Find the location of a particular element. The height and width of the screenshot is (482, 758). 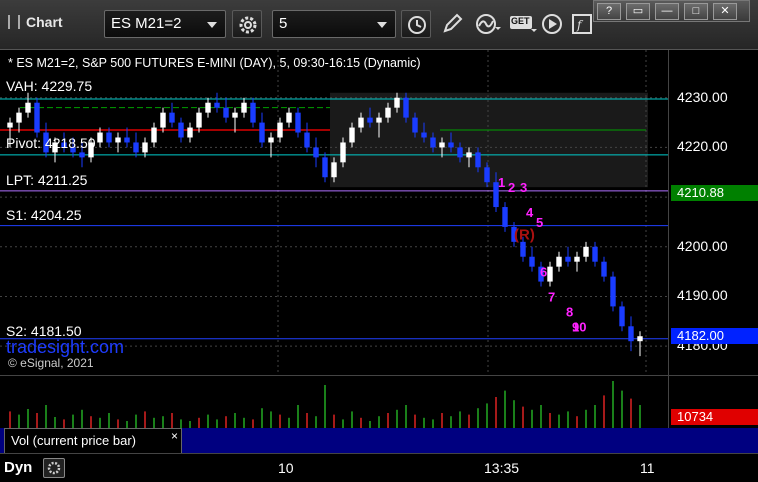

reversal-label: (R) is located at coordinates (524, 234).